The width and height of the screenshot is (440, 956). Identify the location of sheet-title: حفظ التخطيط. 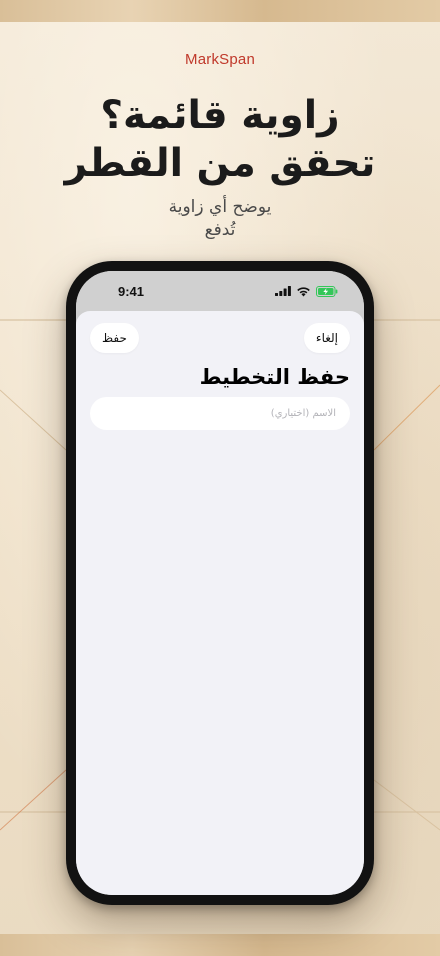
(274, 377).